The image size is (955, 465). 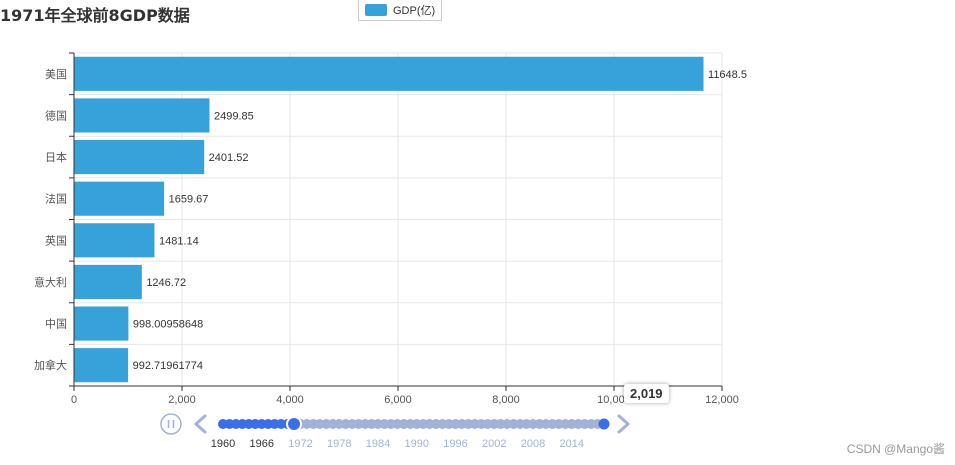 What do you see at coordinates (189, 200) in the screenshot?
I see `bar-value-label: 1659.67` at bounding box center [189, 200].